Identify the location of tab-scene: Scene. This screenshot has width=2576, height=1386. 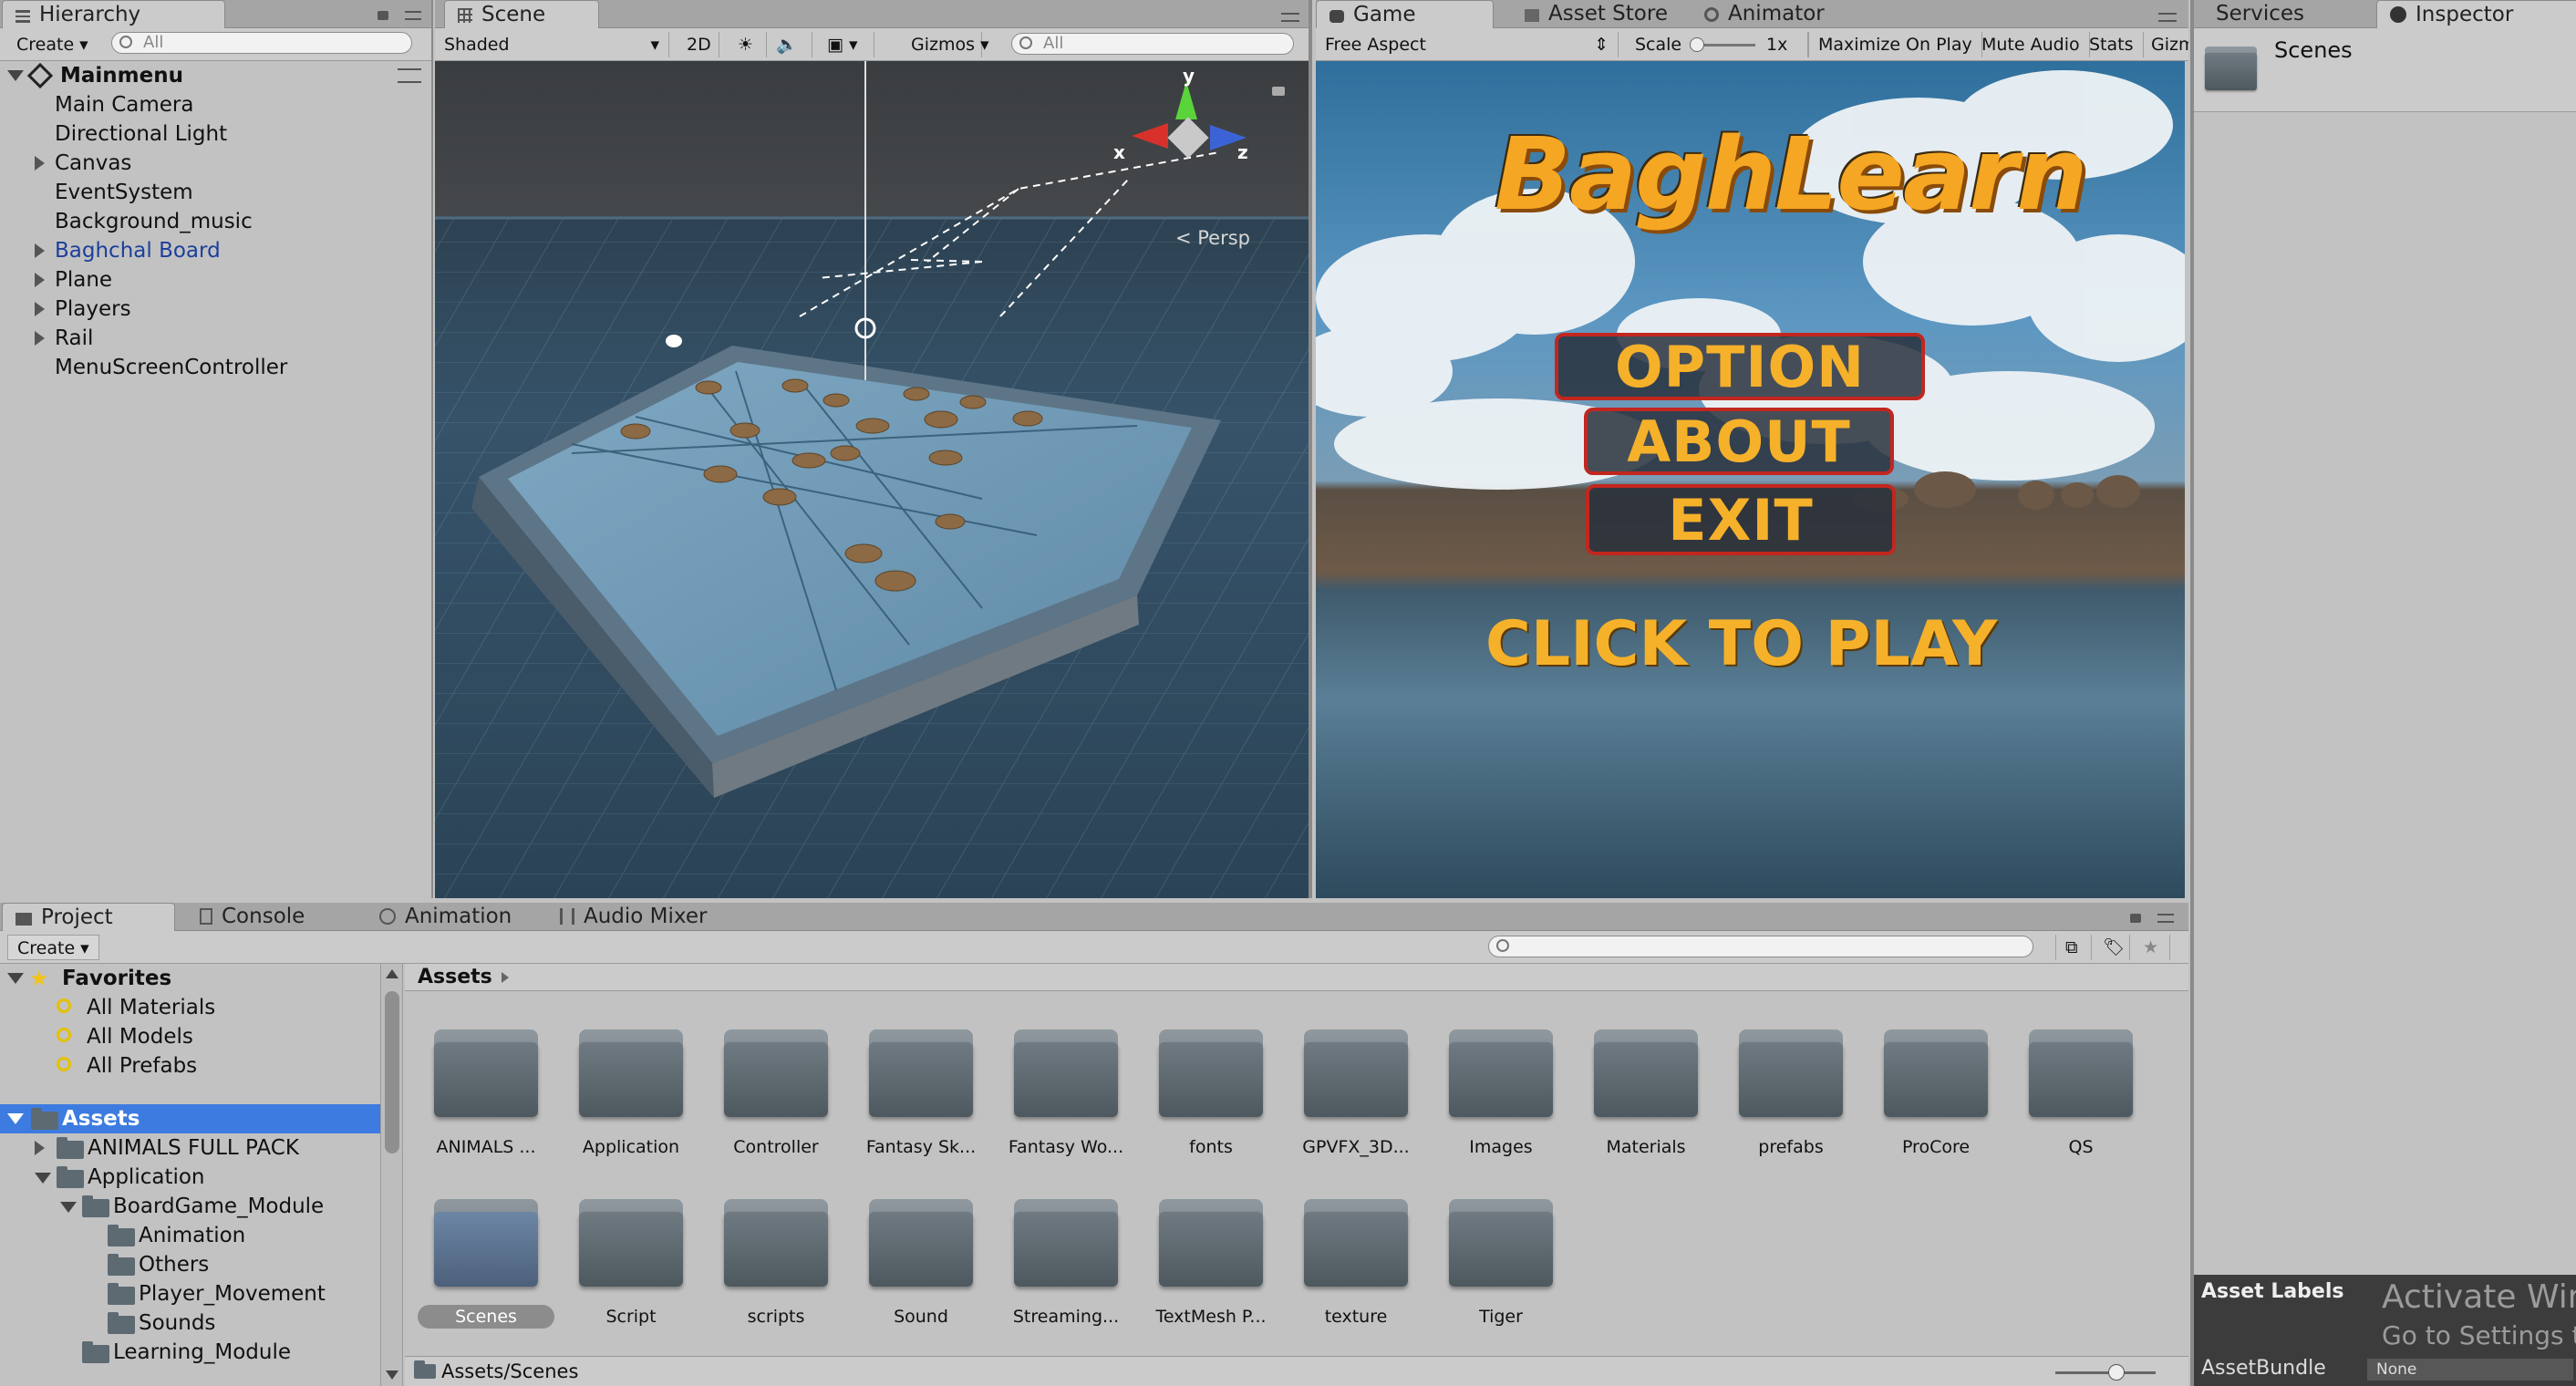
(521, 14).